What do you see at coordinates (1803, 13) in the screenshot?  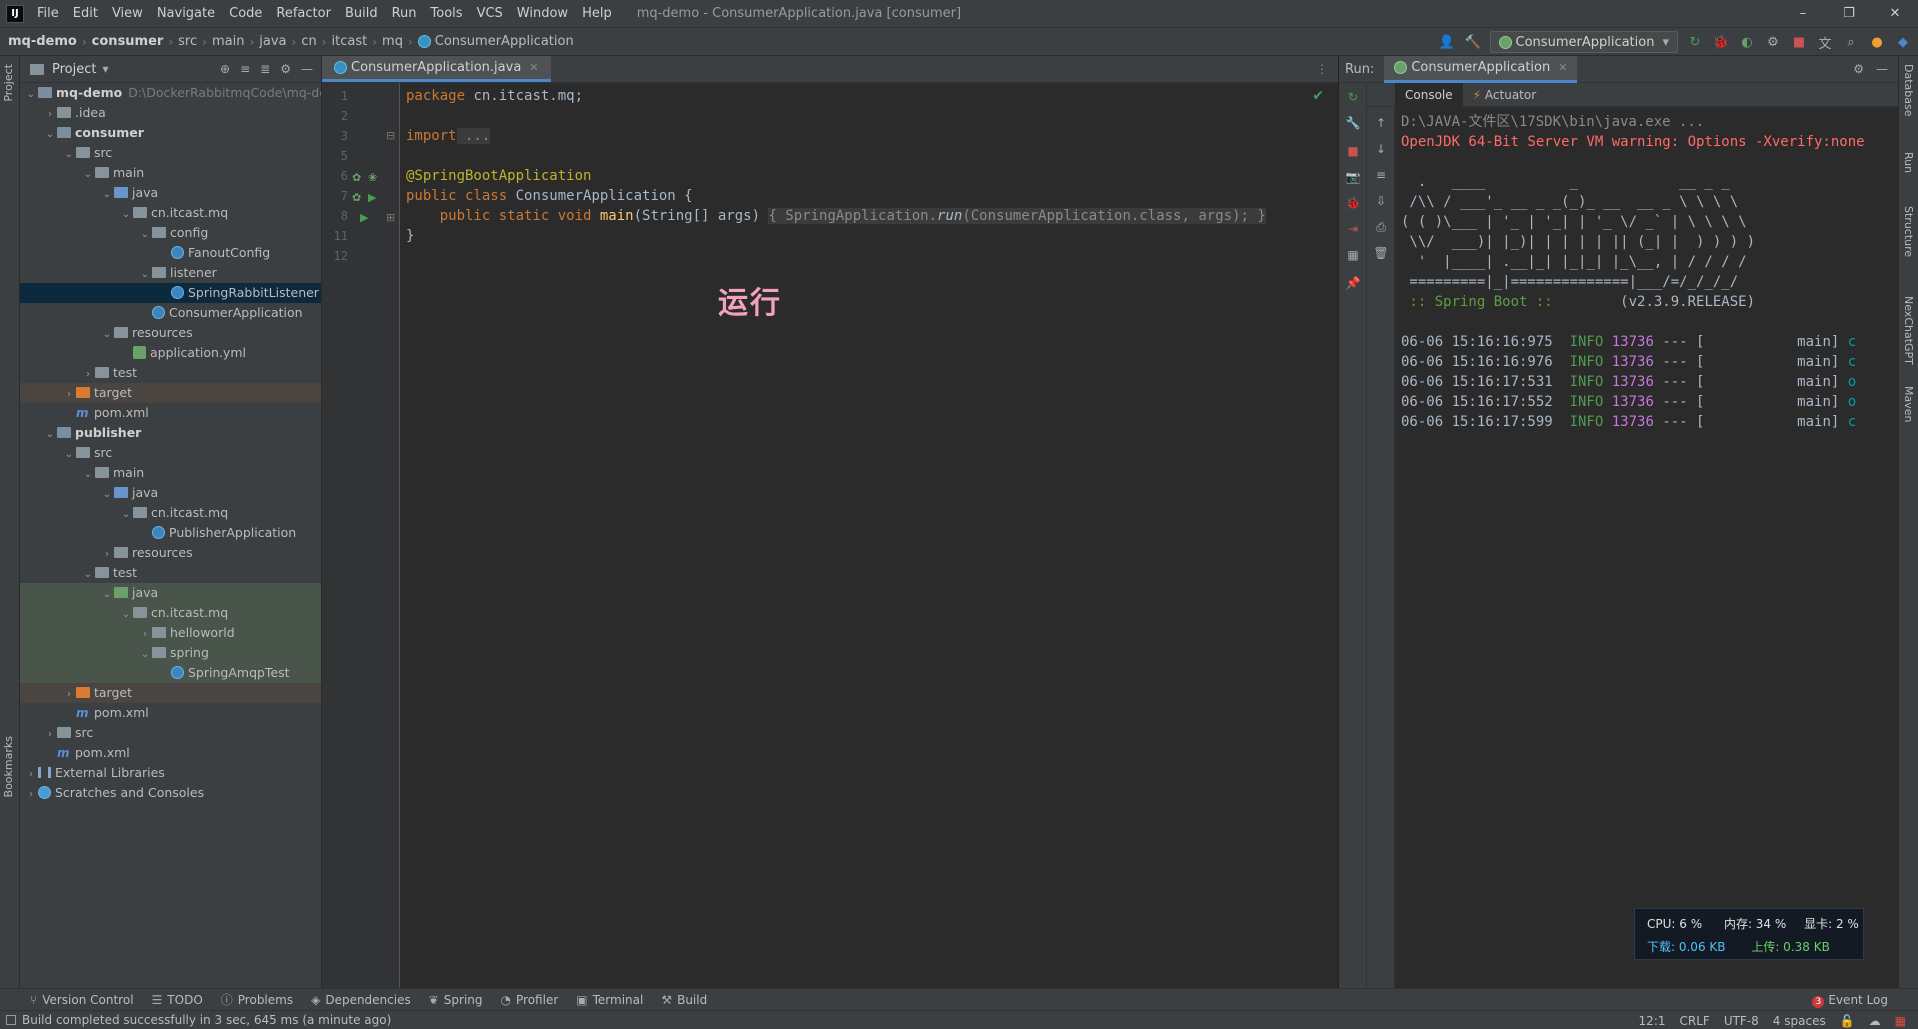 I see `minimize-button: –` at bounding box center [1803, 13].